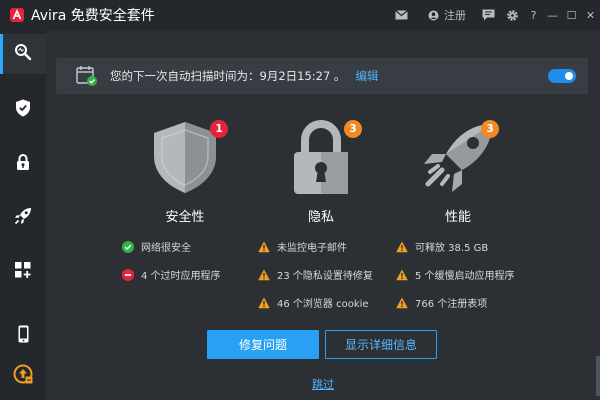 Image resolution: width=600 pixels, height=400 pixels. I want to click on performance-item-free-space: 可释放 38.5 GB, so click(442, 246).